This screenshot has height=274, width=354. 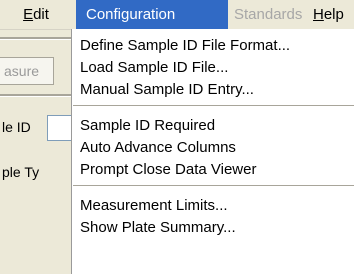 I want to click on measure-tab: asure, so click(x=27, y=71).